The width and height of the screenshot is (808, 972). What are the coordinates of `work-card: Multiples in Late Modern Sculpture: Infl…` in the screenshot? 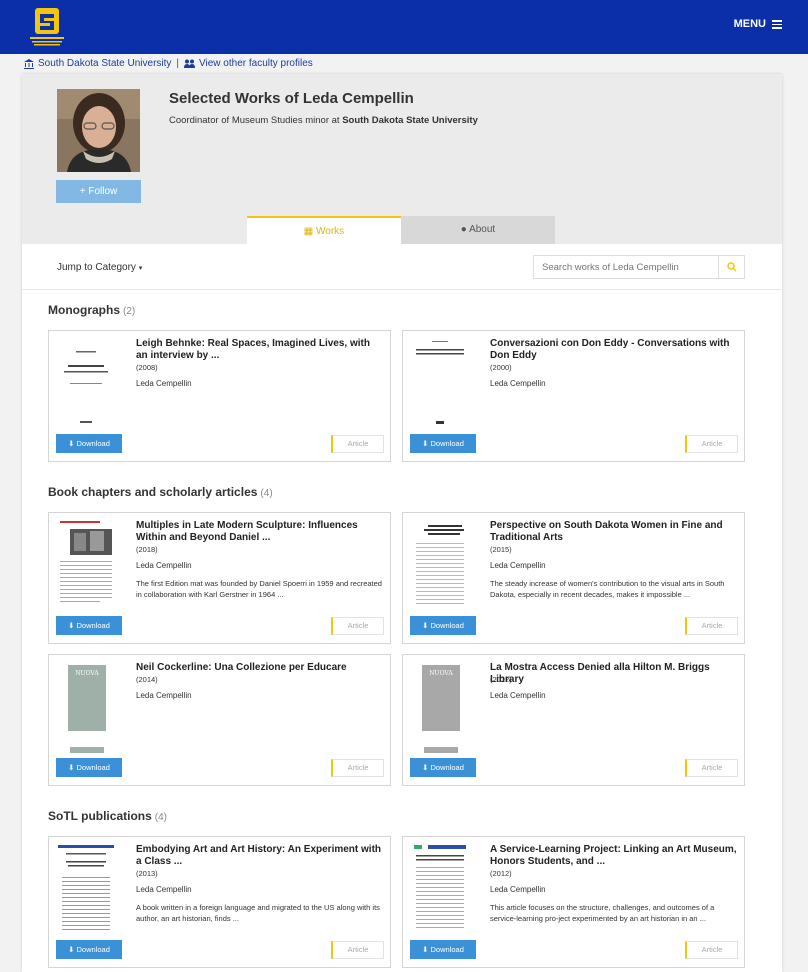 It's located at (219, 578).